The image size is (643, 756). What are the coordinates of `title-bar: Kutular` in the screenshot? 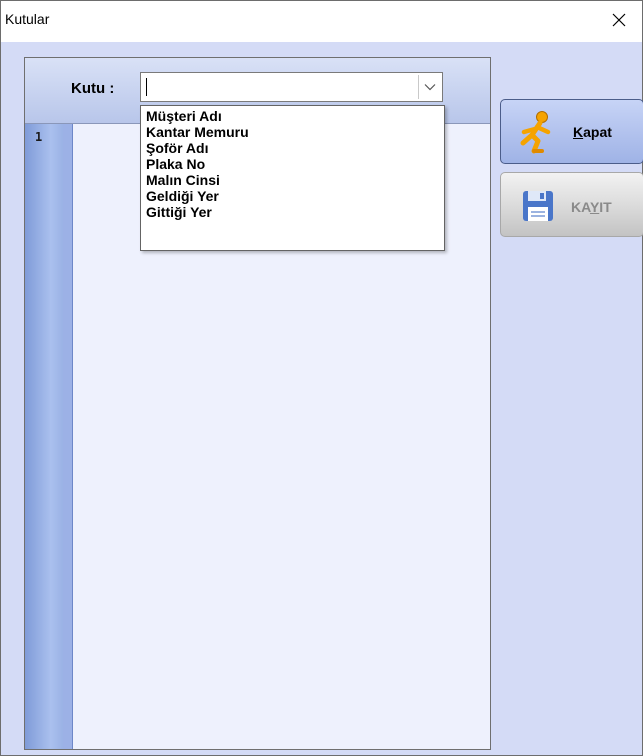 It's located at (321, 20).